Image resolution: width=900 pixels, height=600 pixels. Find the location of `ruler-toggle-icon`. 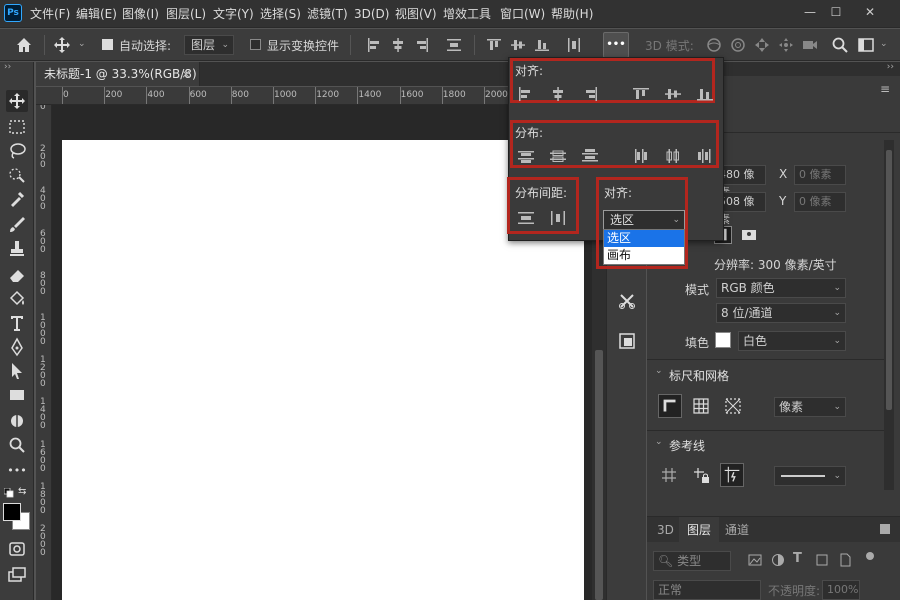

ruler-toggle-icon is located at coordinates (670, 406).